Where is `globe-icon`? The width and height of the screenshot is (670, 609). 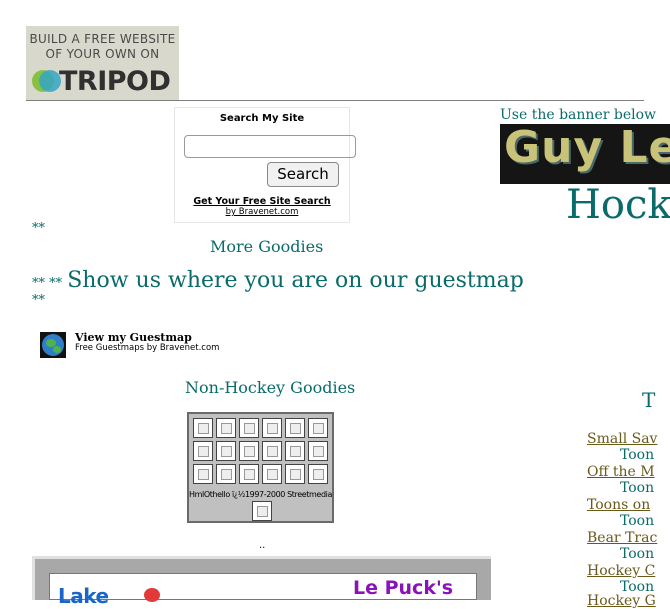 globe-icon is located at coordinates (53, 345).